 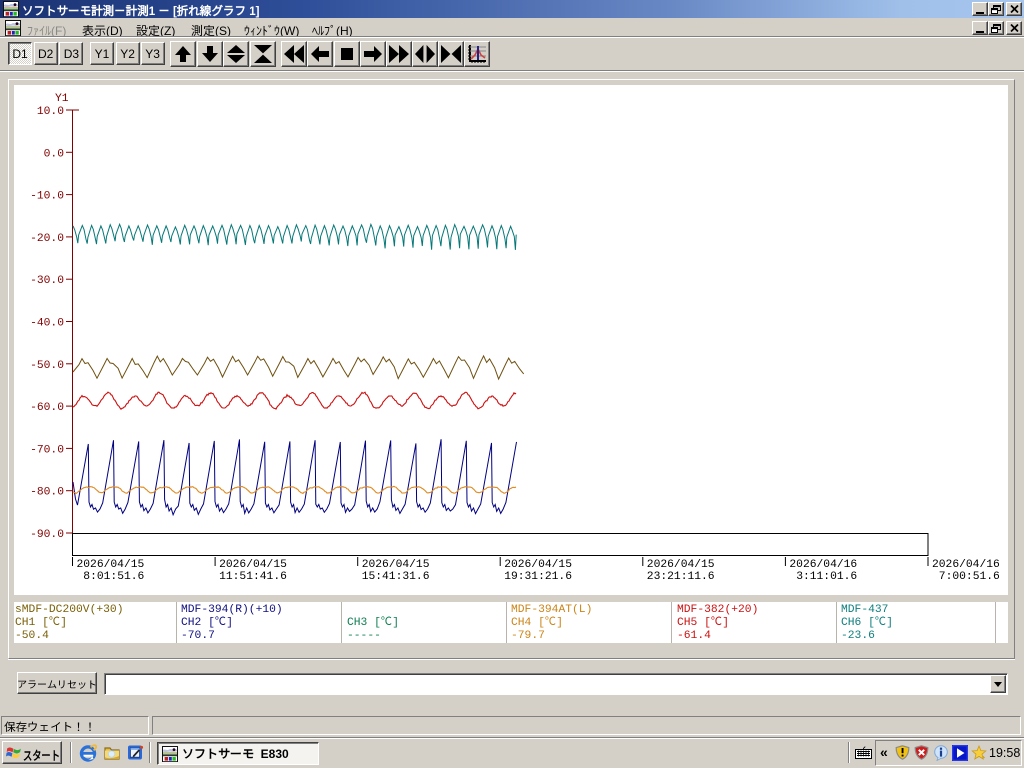 I want to click on svg-text: -40.0, so click(x=47, y=324).